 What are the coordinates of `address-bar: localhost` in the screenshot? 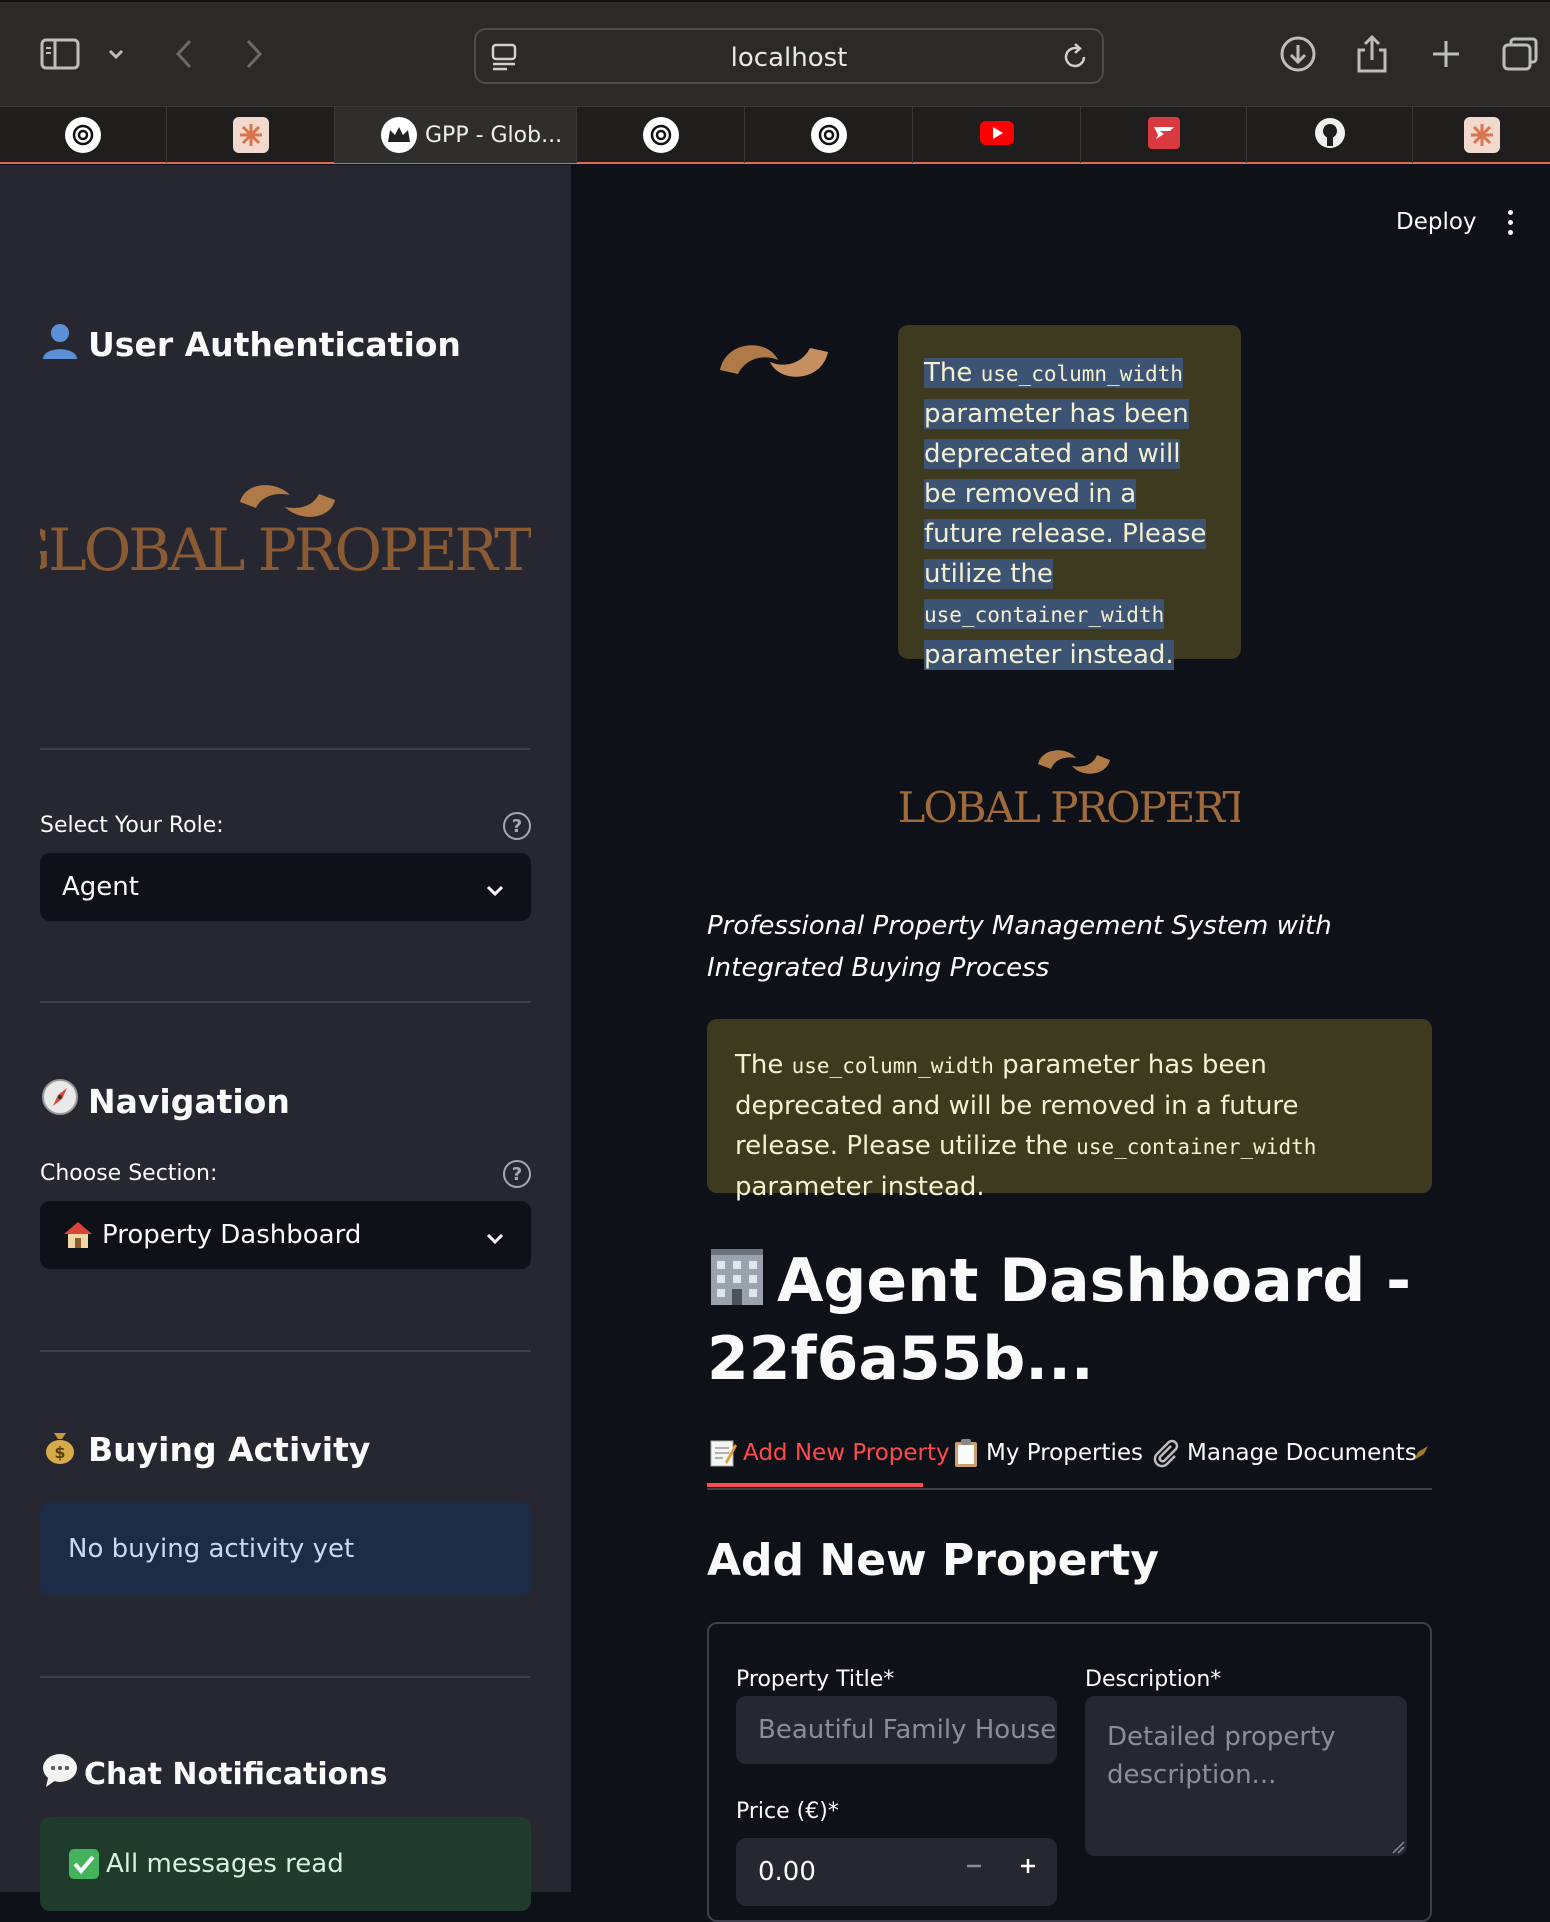 It's located at (789, 56).